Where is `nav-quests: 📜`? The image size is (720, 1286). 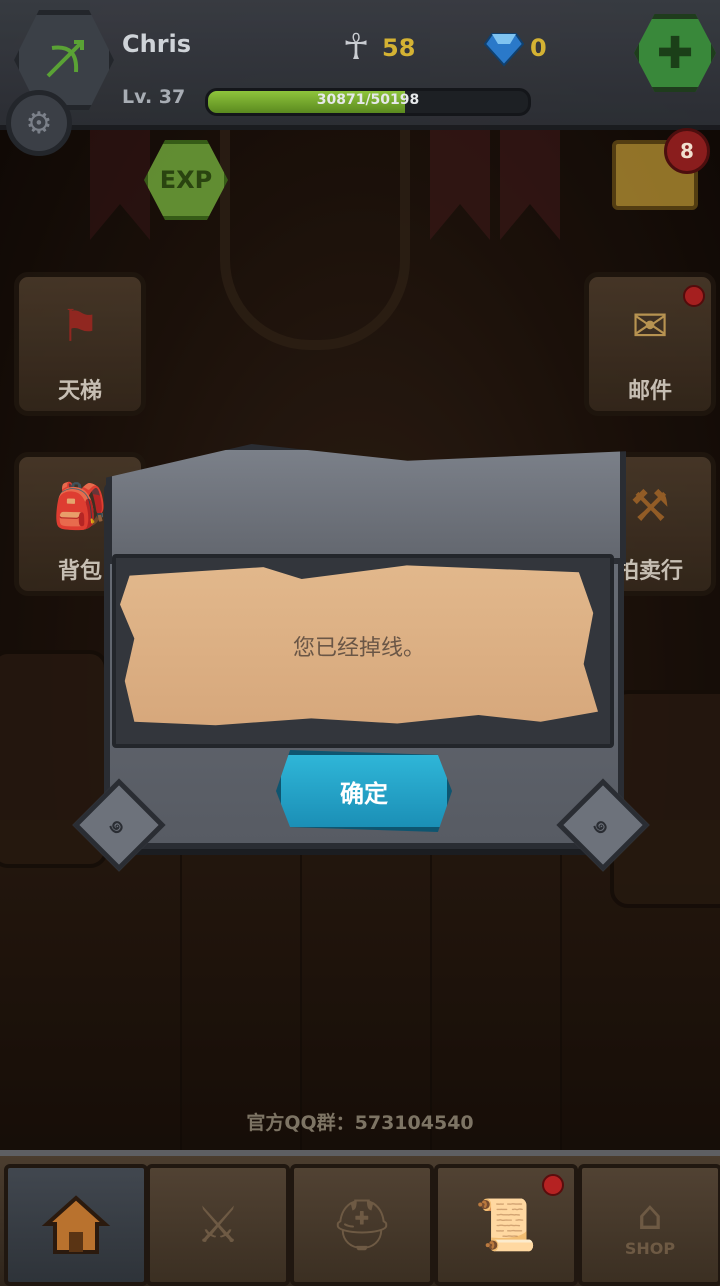
nav-quests: 📜 is located at coordinates (506, 1225).